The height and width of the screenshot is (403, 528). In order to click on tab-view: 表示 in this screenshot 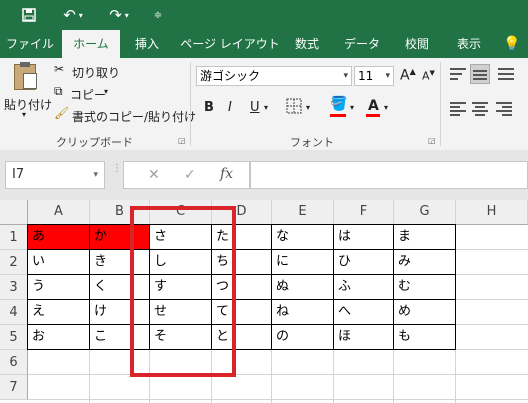, I will do `click(469, 44)`.